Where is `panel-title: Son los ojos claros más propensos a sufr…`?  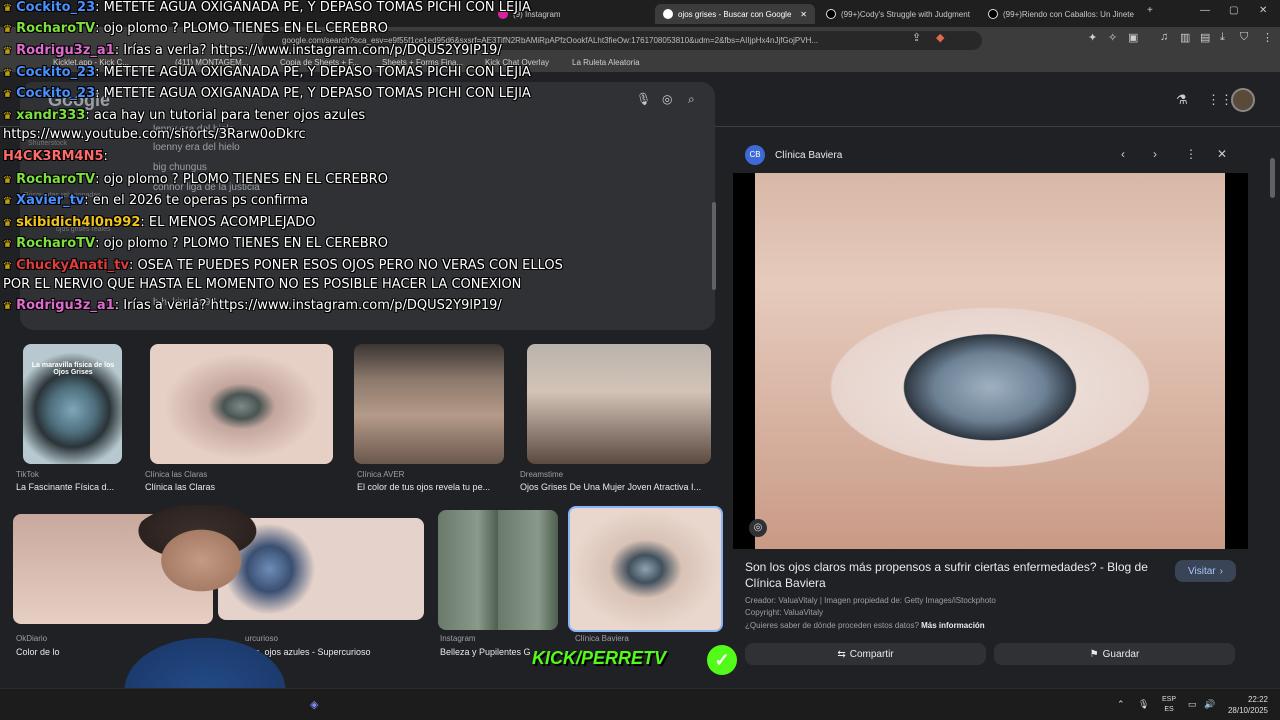 panel-title: Son los ojos claros más propensos a sufr… is located at coordinates (950, 575).